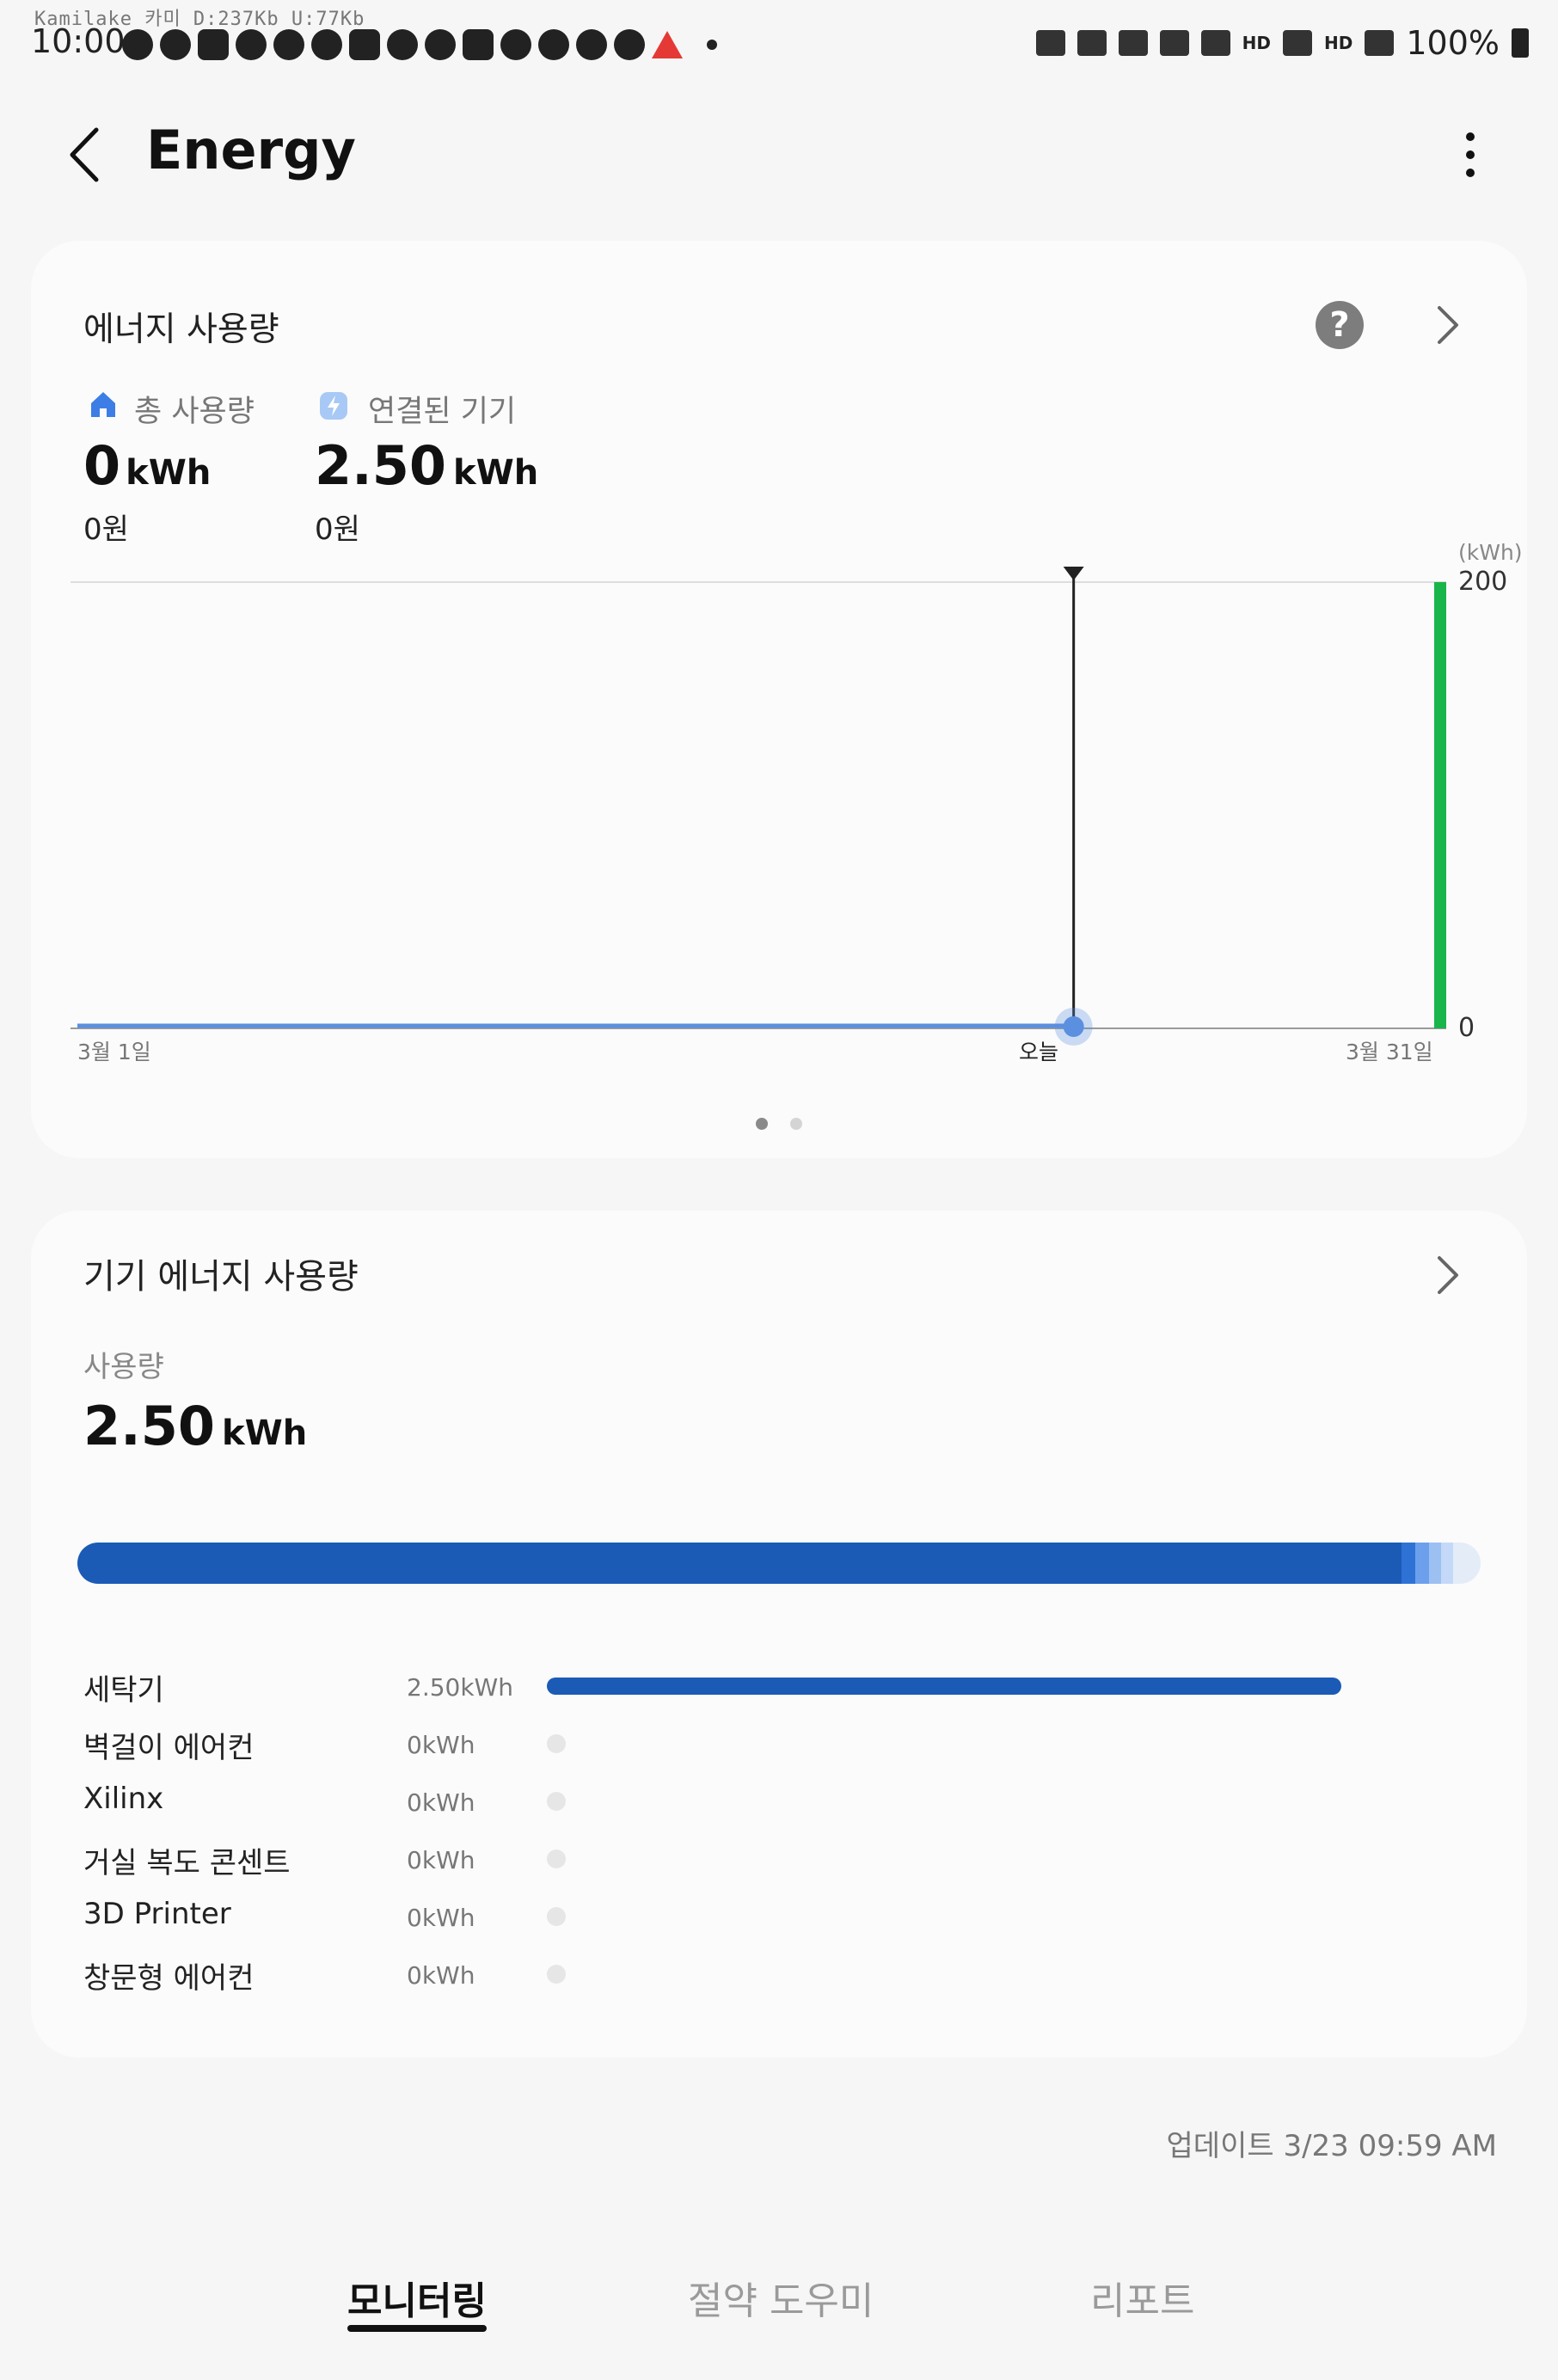 The height and width of the screenshot is (2380, 1558). I want to click on message-icon, so click(213, 44).